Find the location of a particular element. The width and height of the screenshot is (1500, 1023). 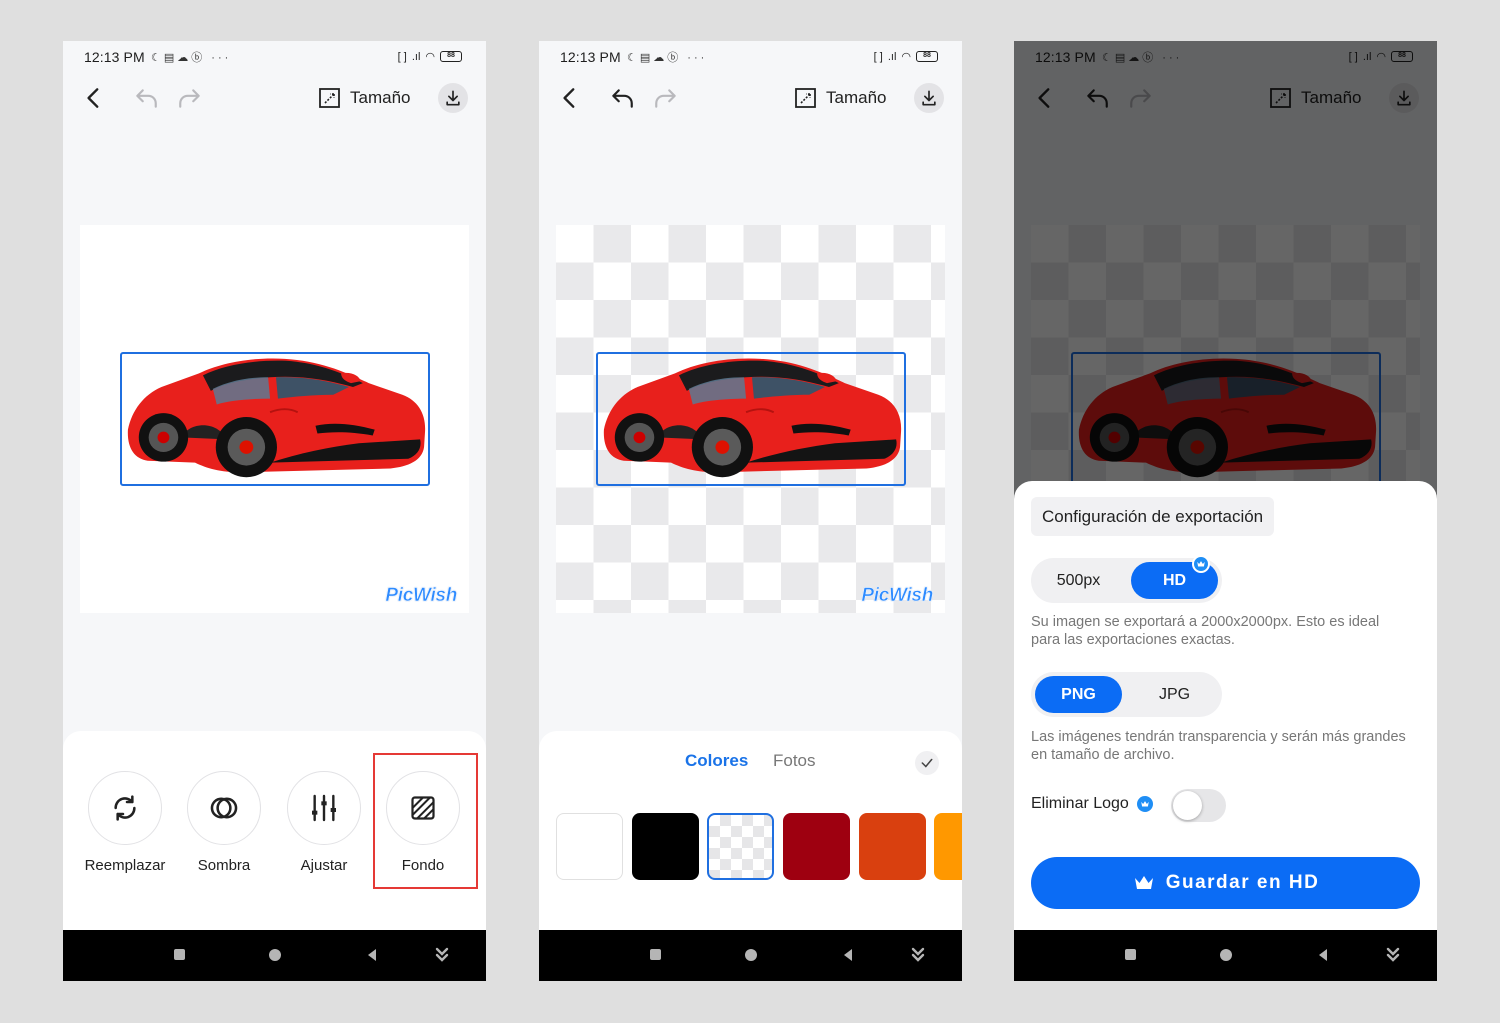

battery-icon: 88 is located at coordinates (451, 56).